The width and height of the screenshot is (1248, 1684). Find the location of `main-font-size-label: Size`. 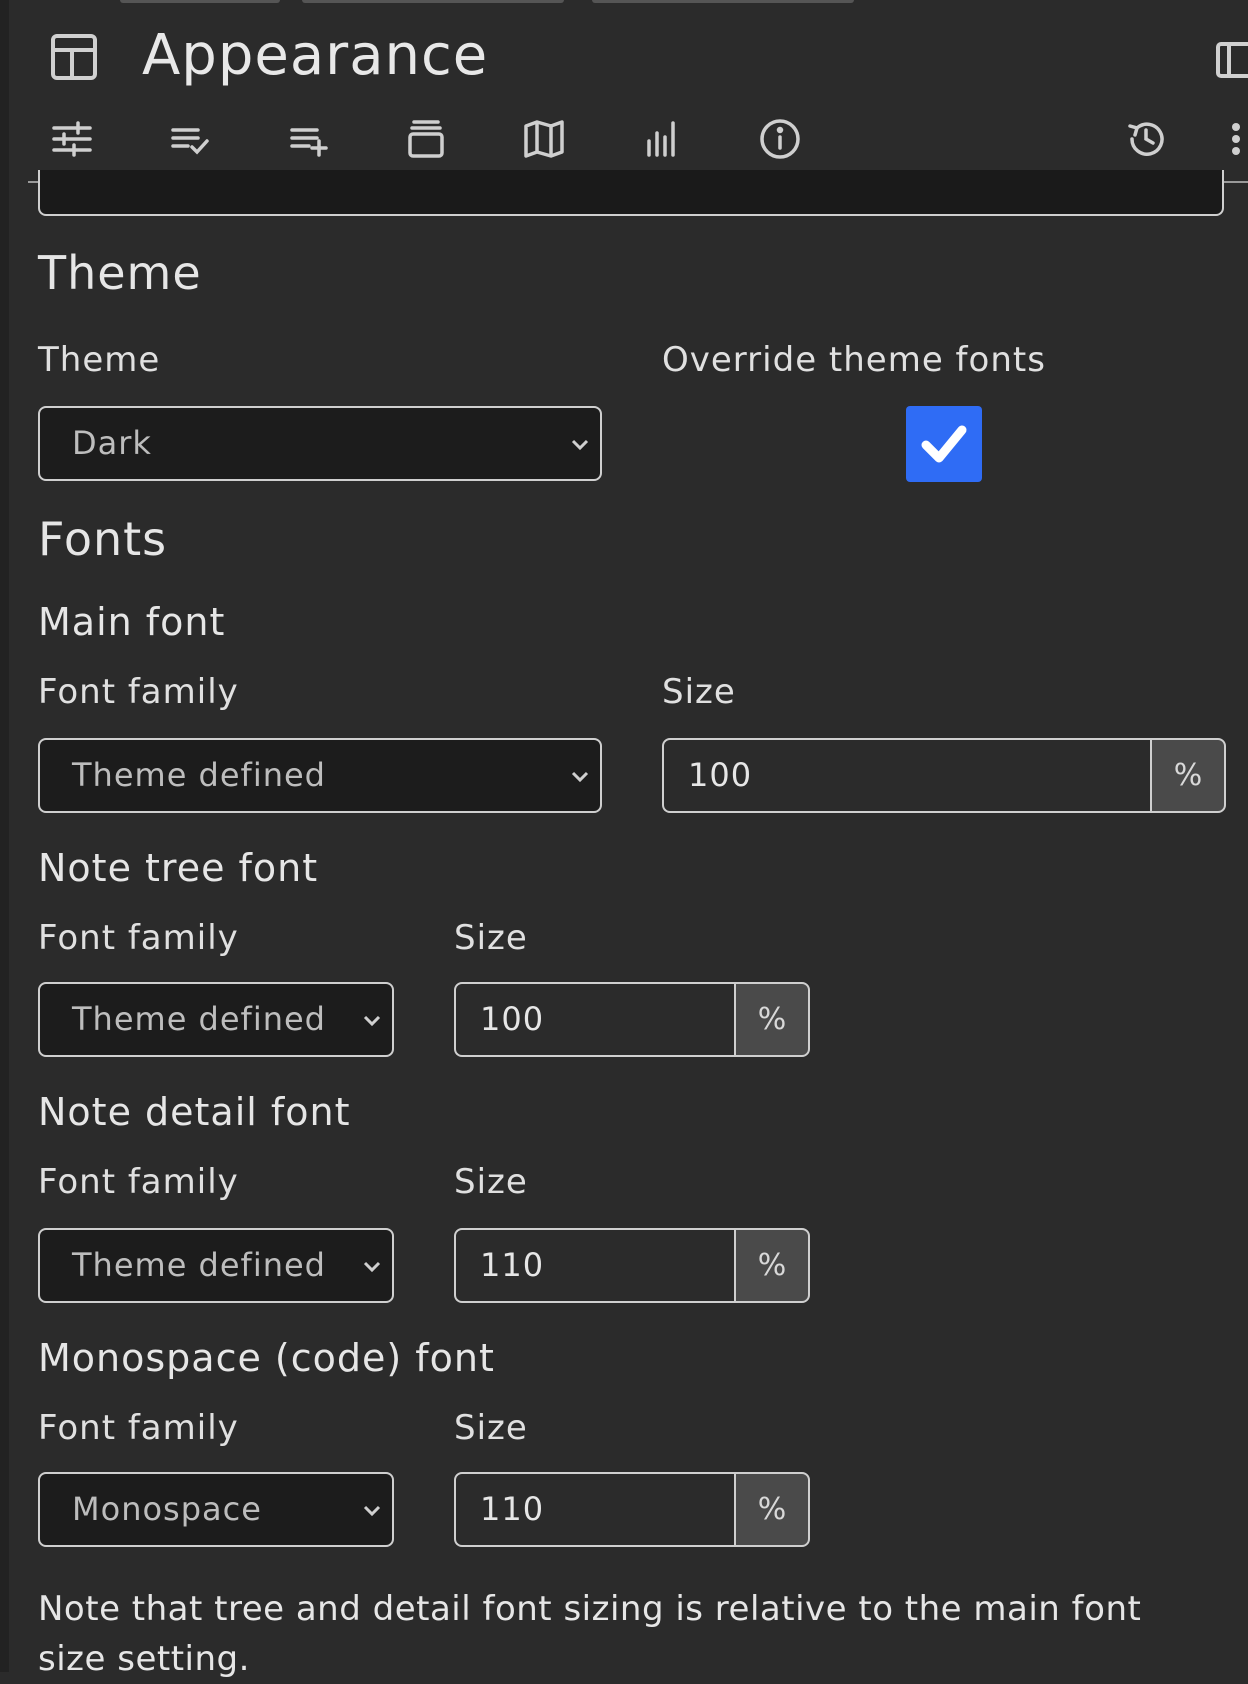

main-font-size-label: Size is located at coordinates (699, 692).